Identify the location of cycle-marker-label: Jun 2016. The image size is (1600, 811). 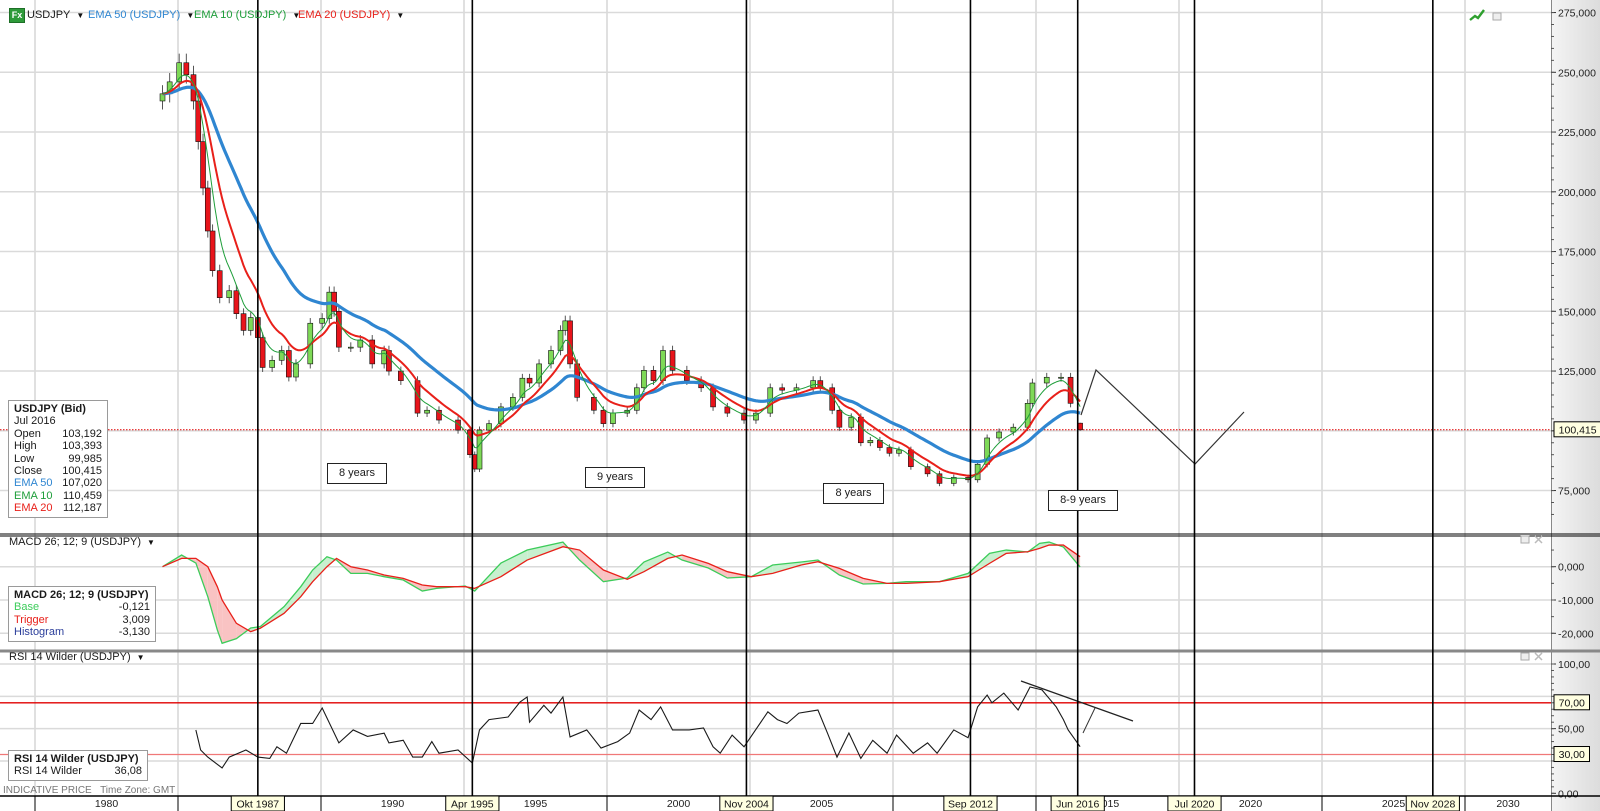
(1077, 805).